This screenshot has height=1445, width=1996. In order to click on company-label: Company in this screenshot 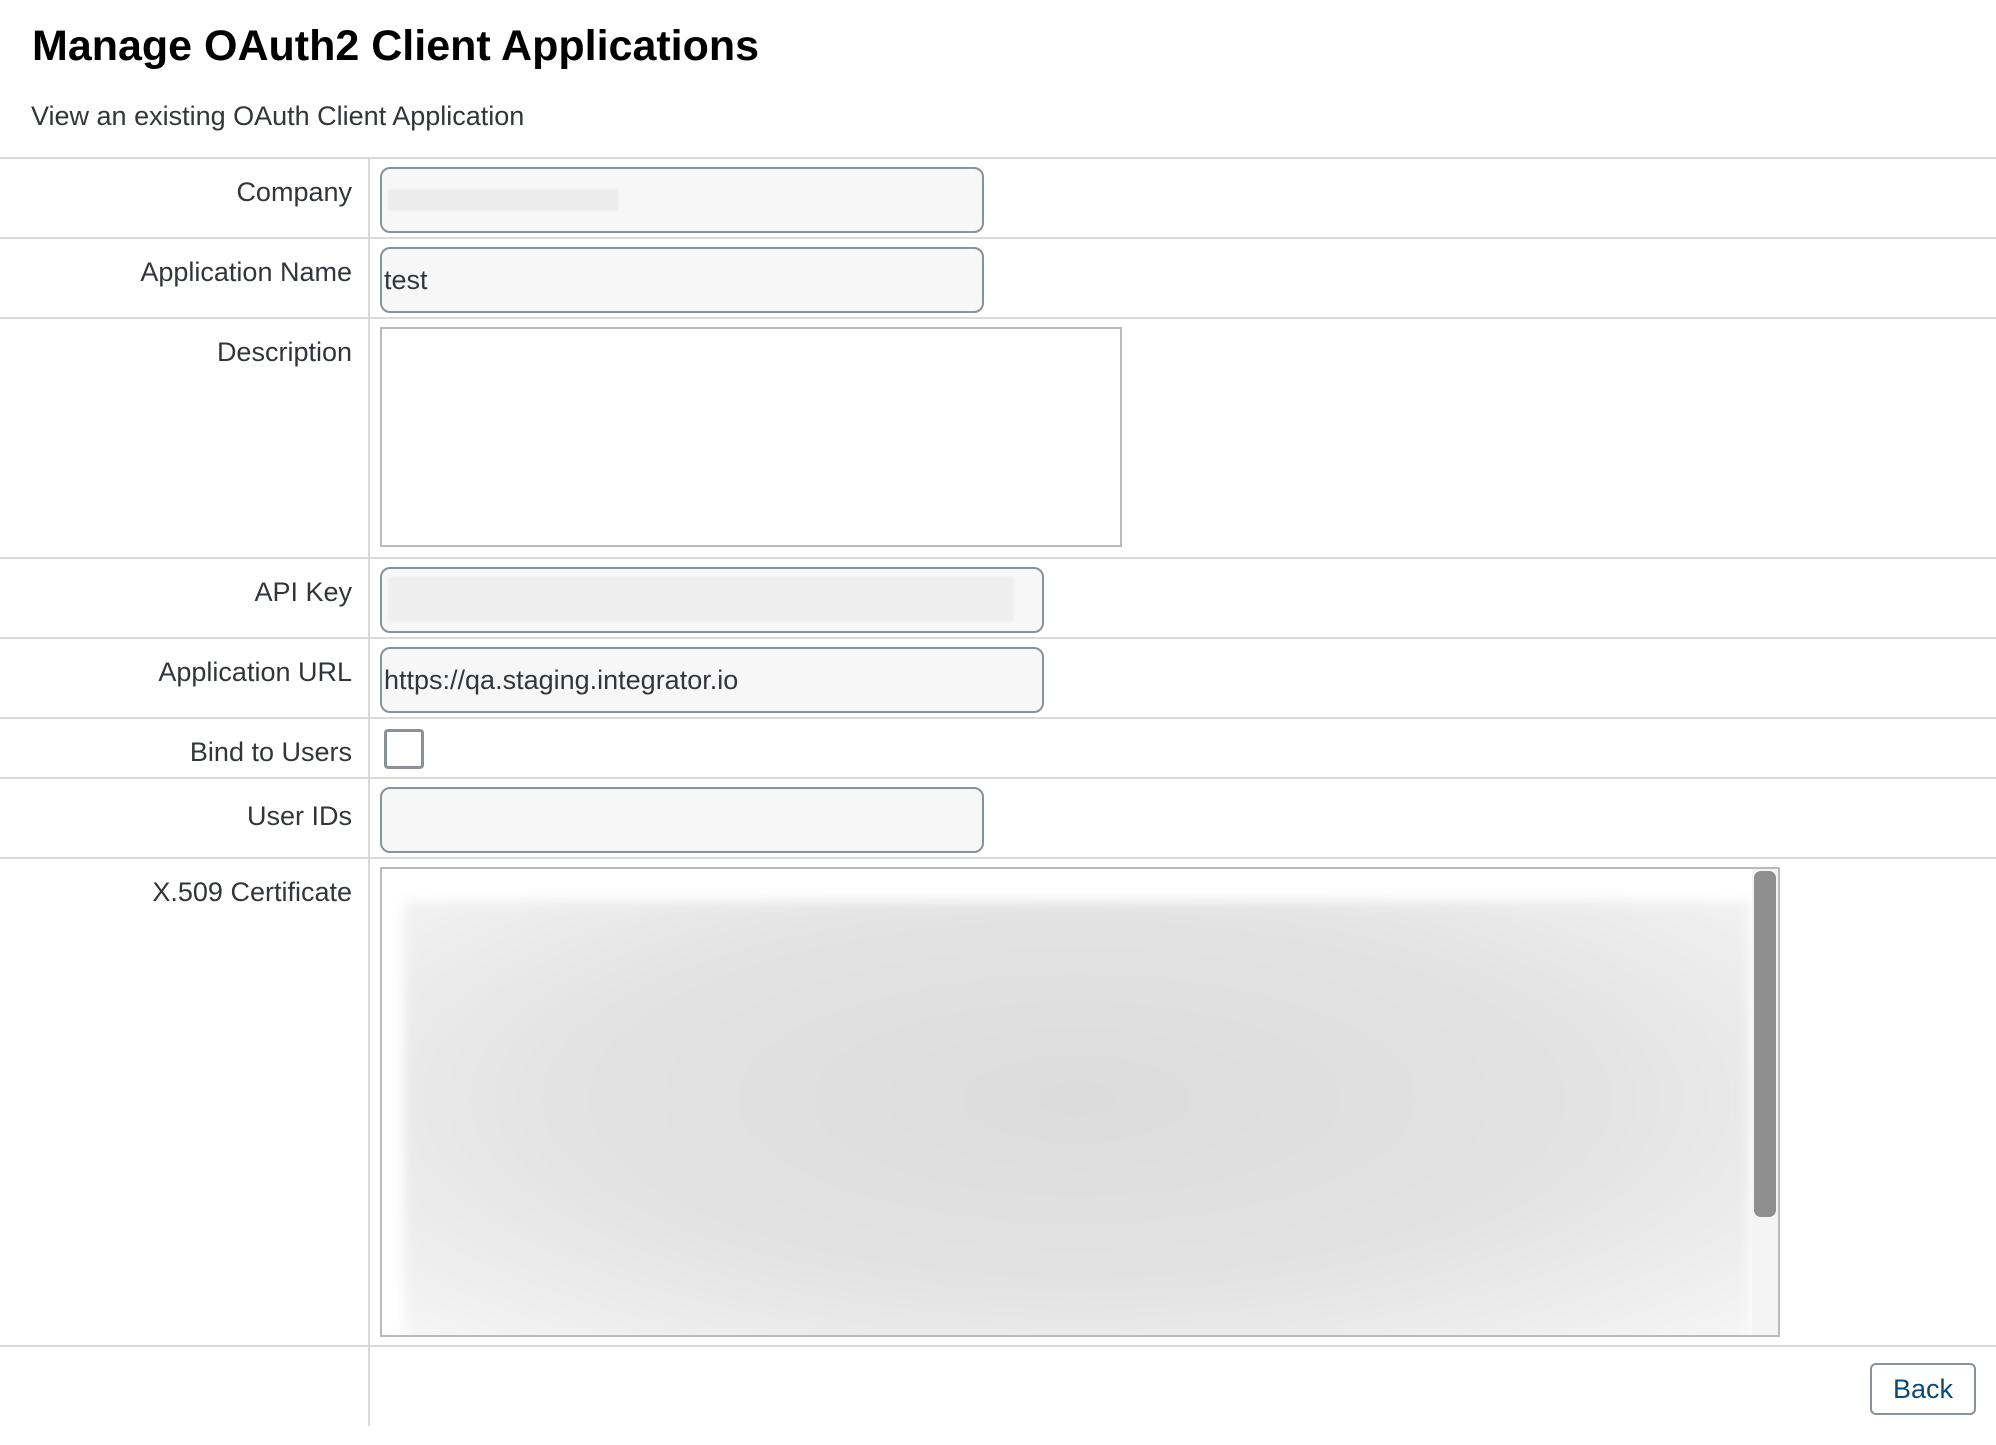, I will do `click(294, 192)`.